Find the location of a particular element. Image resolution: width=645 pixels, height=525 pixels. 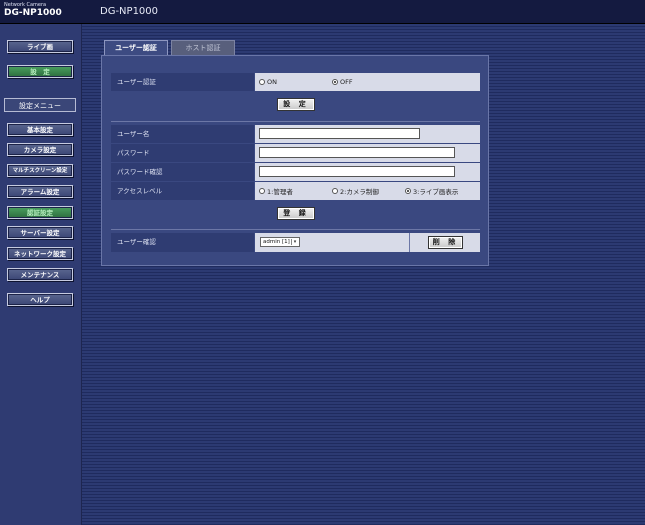

sidebar-item-maintenance: メンテナンス is located at coordinates (40, 274).